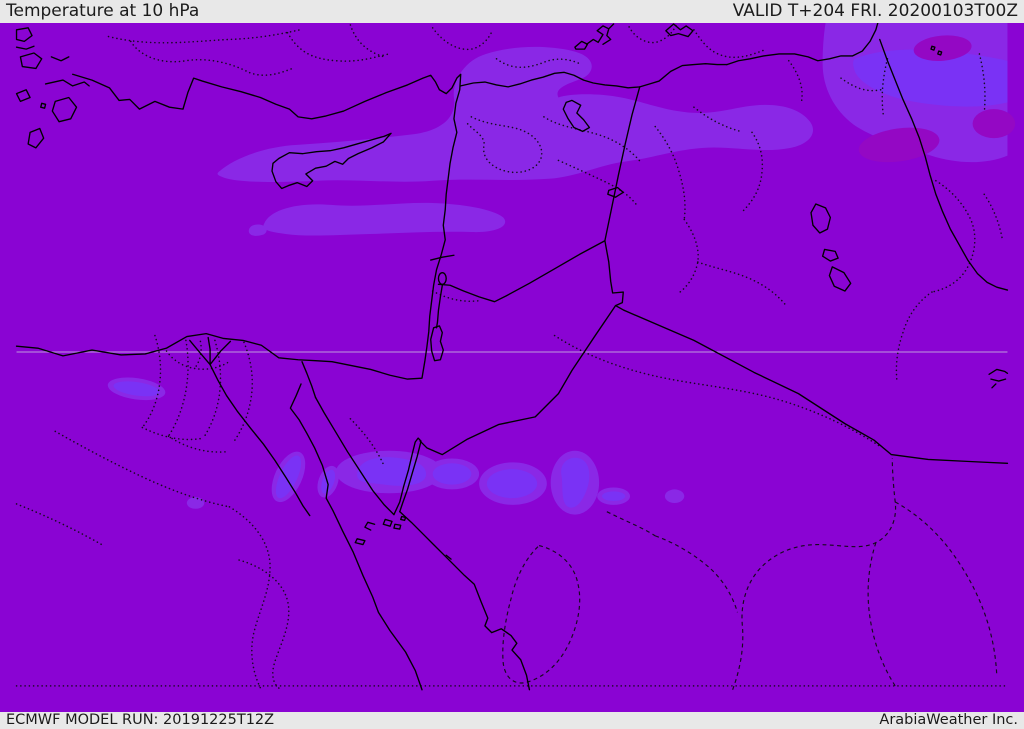 This screenshot has width=1024, height=729. What do you see at coordinates (257, 230) in the screenshot?
I see `shade-blob-small` at bounding box center [257, 230].